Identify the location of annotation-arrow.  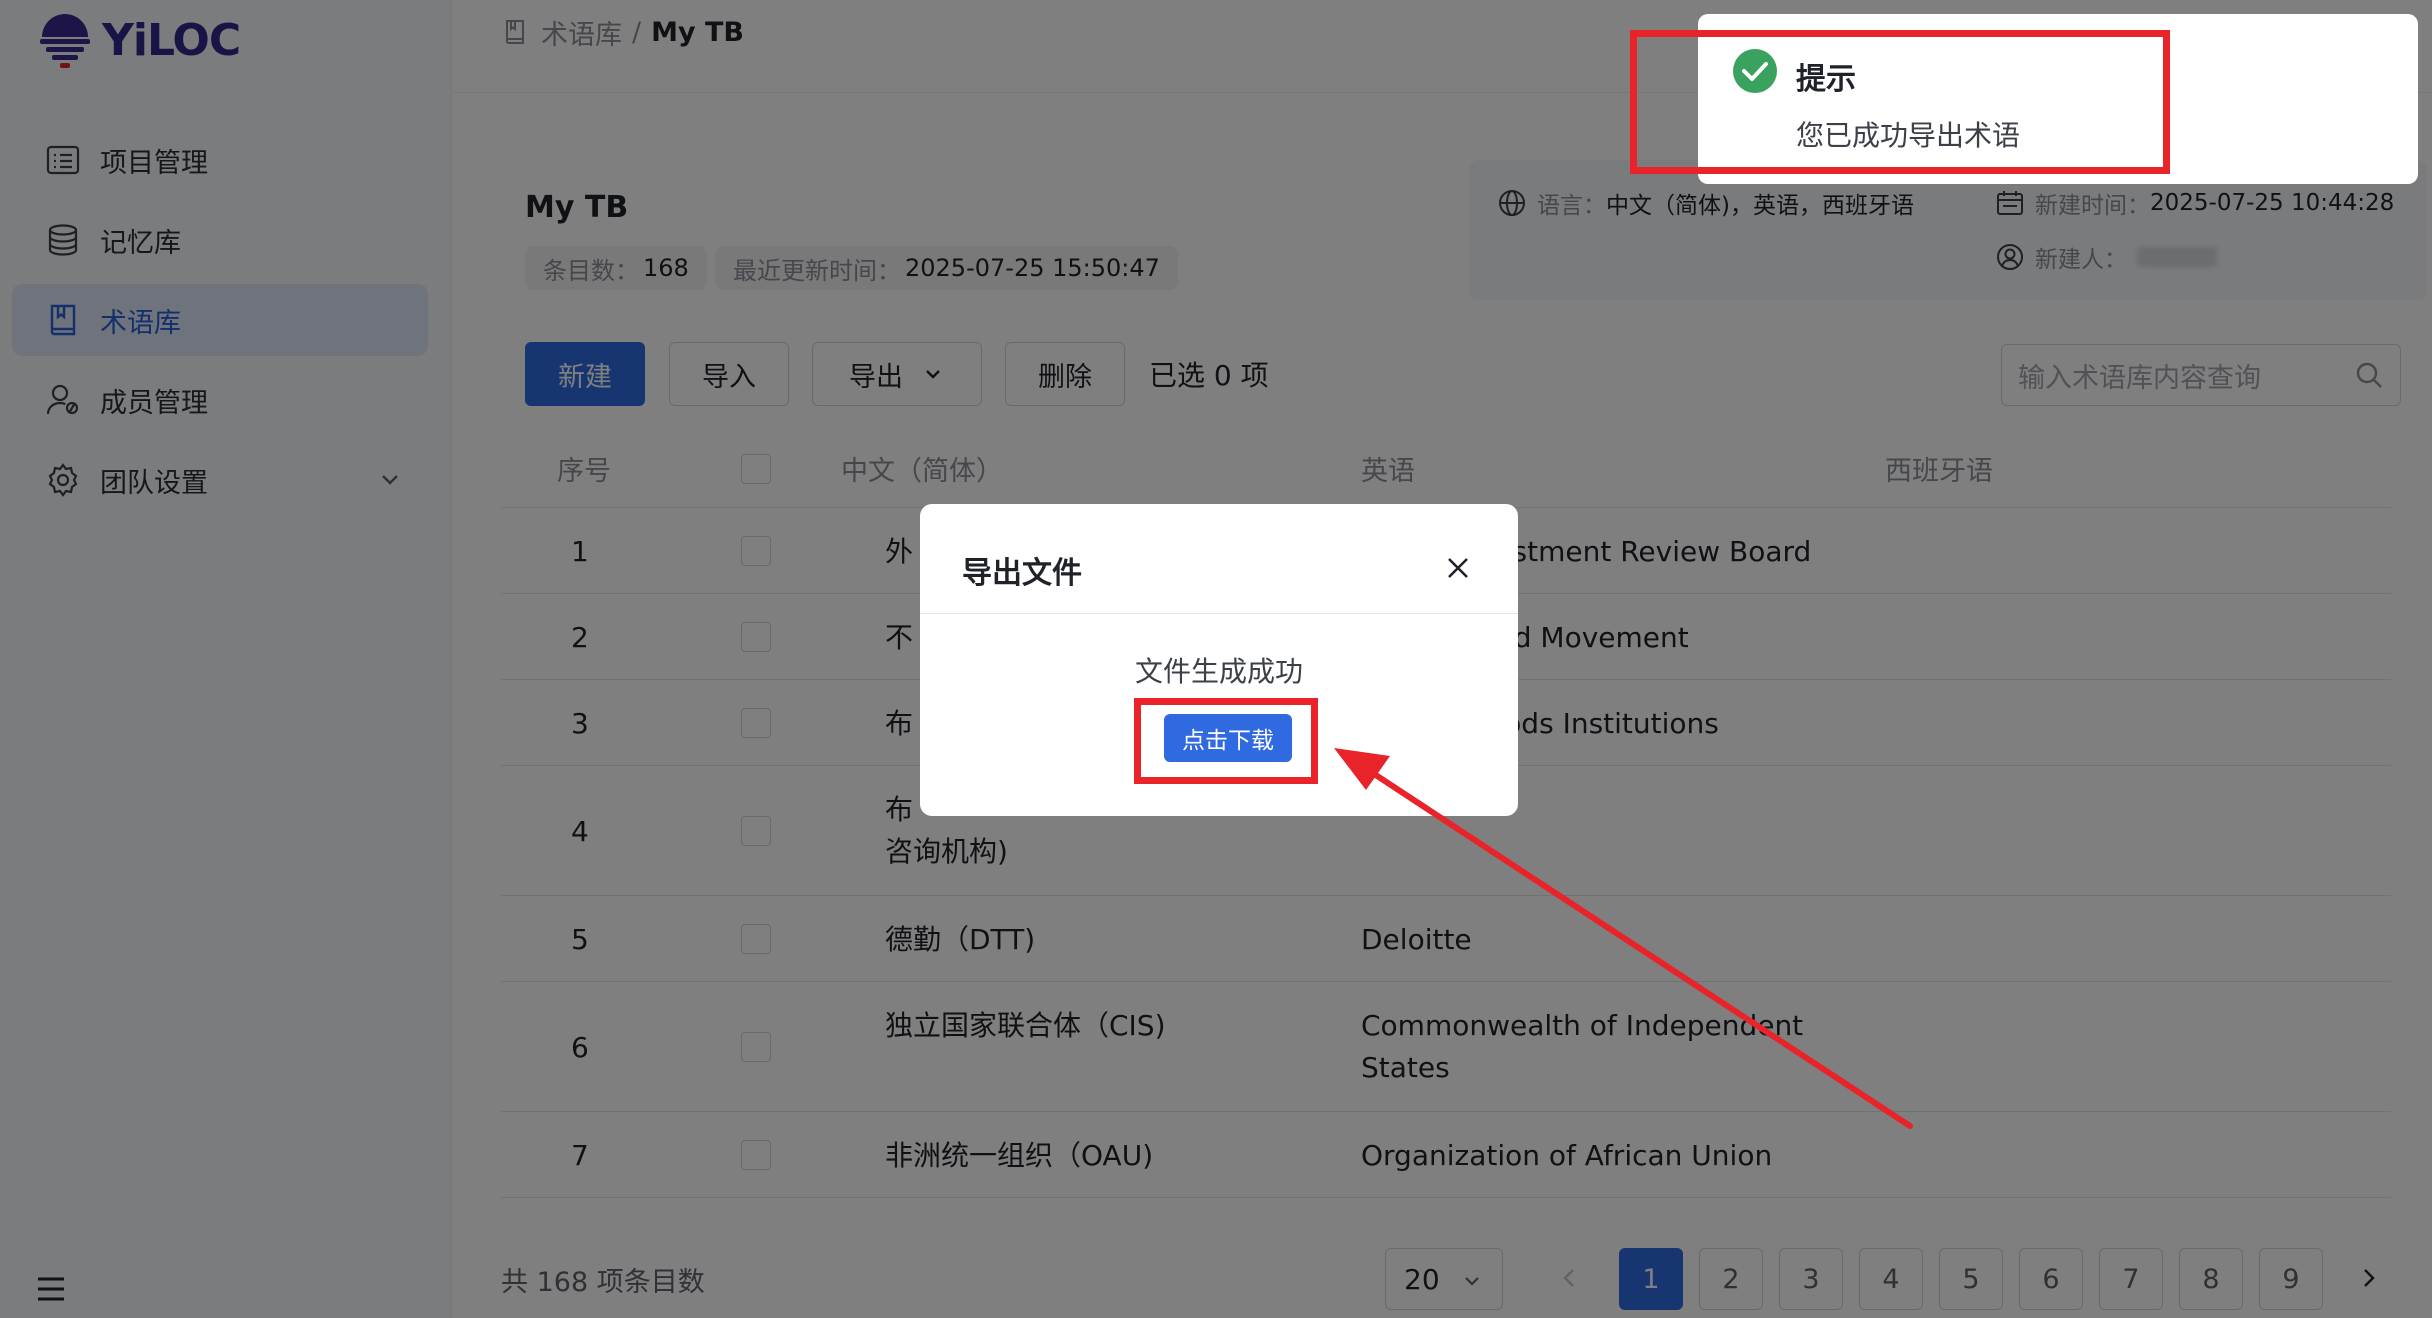
(1623, 938).